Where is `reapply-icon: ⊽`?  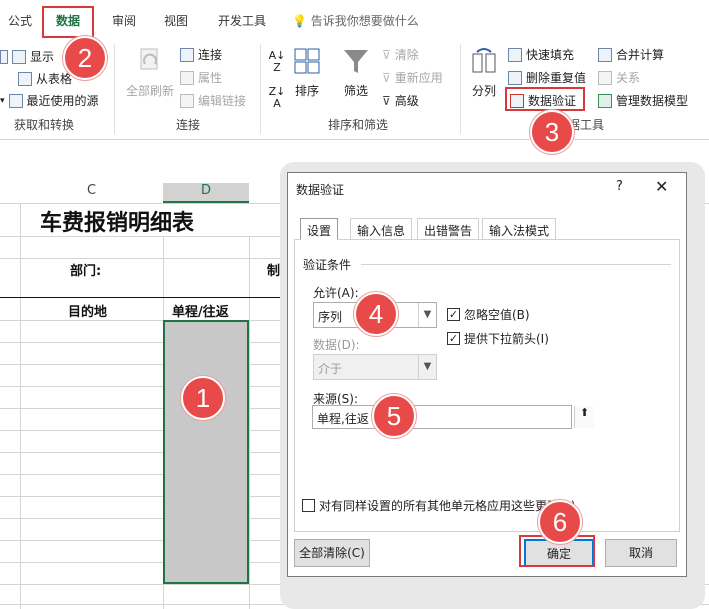 reapply-icon: ⊽ is located at coordinates (386, 77).